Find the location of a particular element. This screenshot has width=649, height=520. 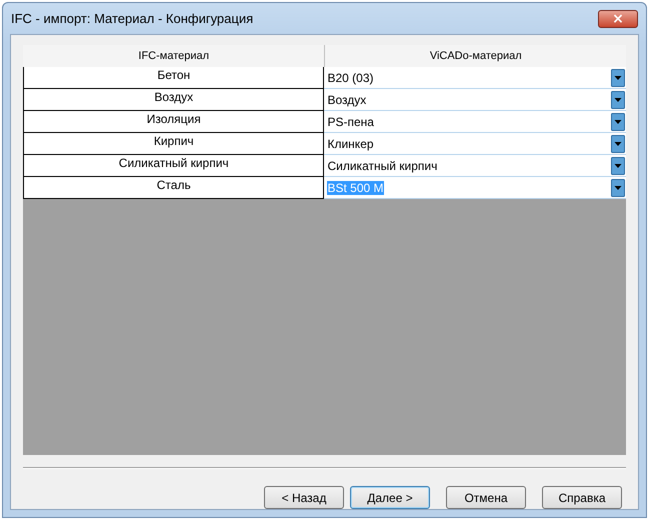

material-dropdown: B20 (03) is located at coordinates (475, 78).